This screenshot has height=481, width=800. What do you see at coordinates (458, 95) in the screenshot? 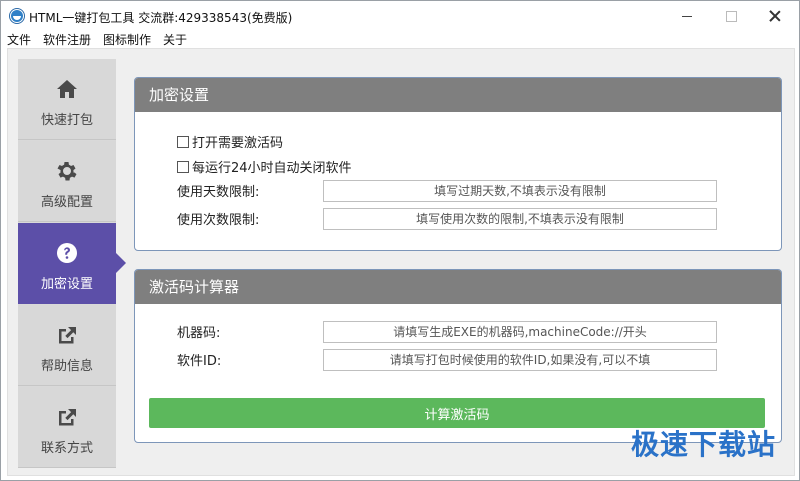
I see `panel-title: 加密设置` at bounding box center [458, 95].